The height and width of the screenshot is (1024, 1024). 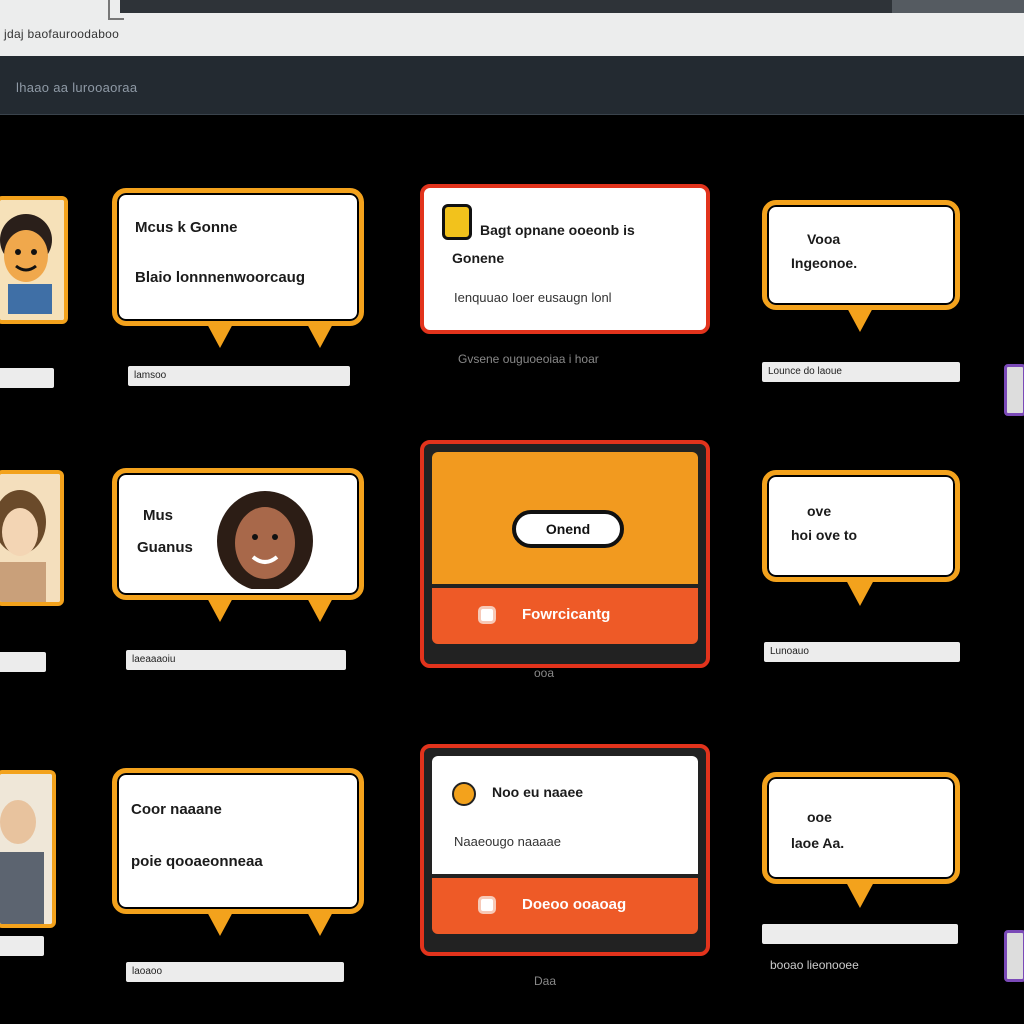 I want to click on card-2-action-bar: Fowrcicantg, so click(x=565, y=616).